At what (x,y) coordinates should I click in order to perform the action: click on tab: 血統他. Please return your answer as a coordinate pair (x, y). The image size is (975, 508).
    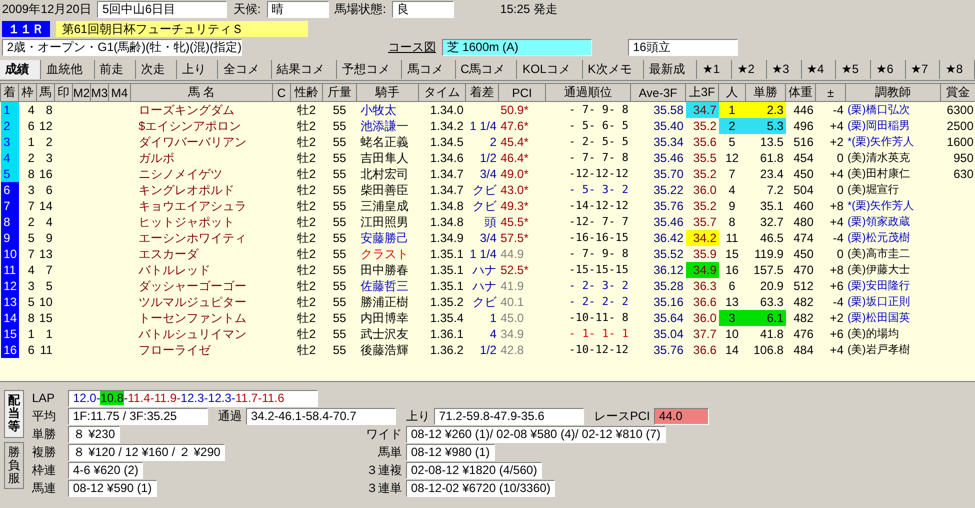
    Looking at the image, I should click on (68, 69).